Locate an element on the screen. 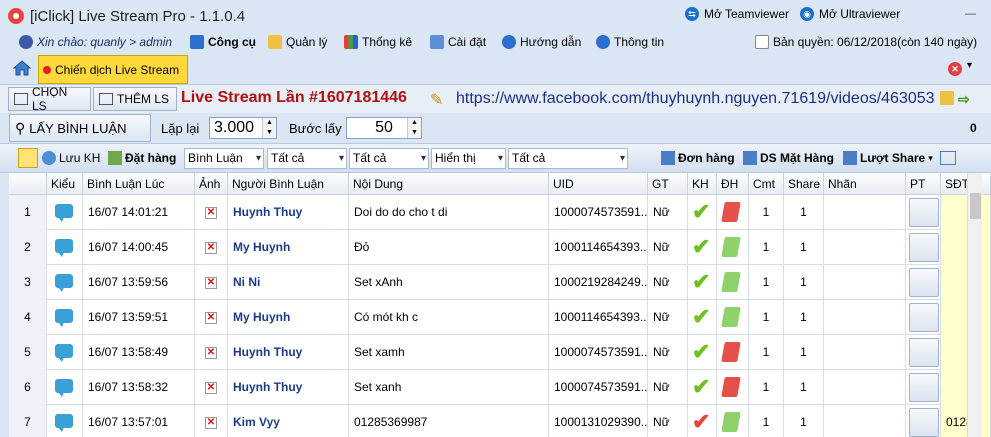  filter-customer-select: Tất cả is located at coordinates (389, 158).